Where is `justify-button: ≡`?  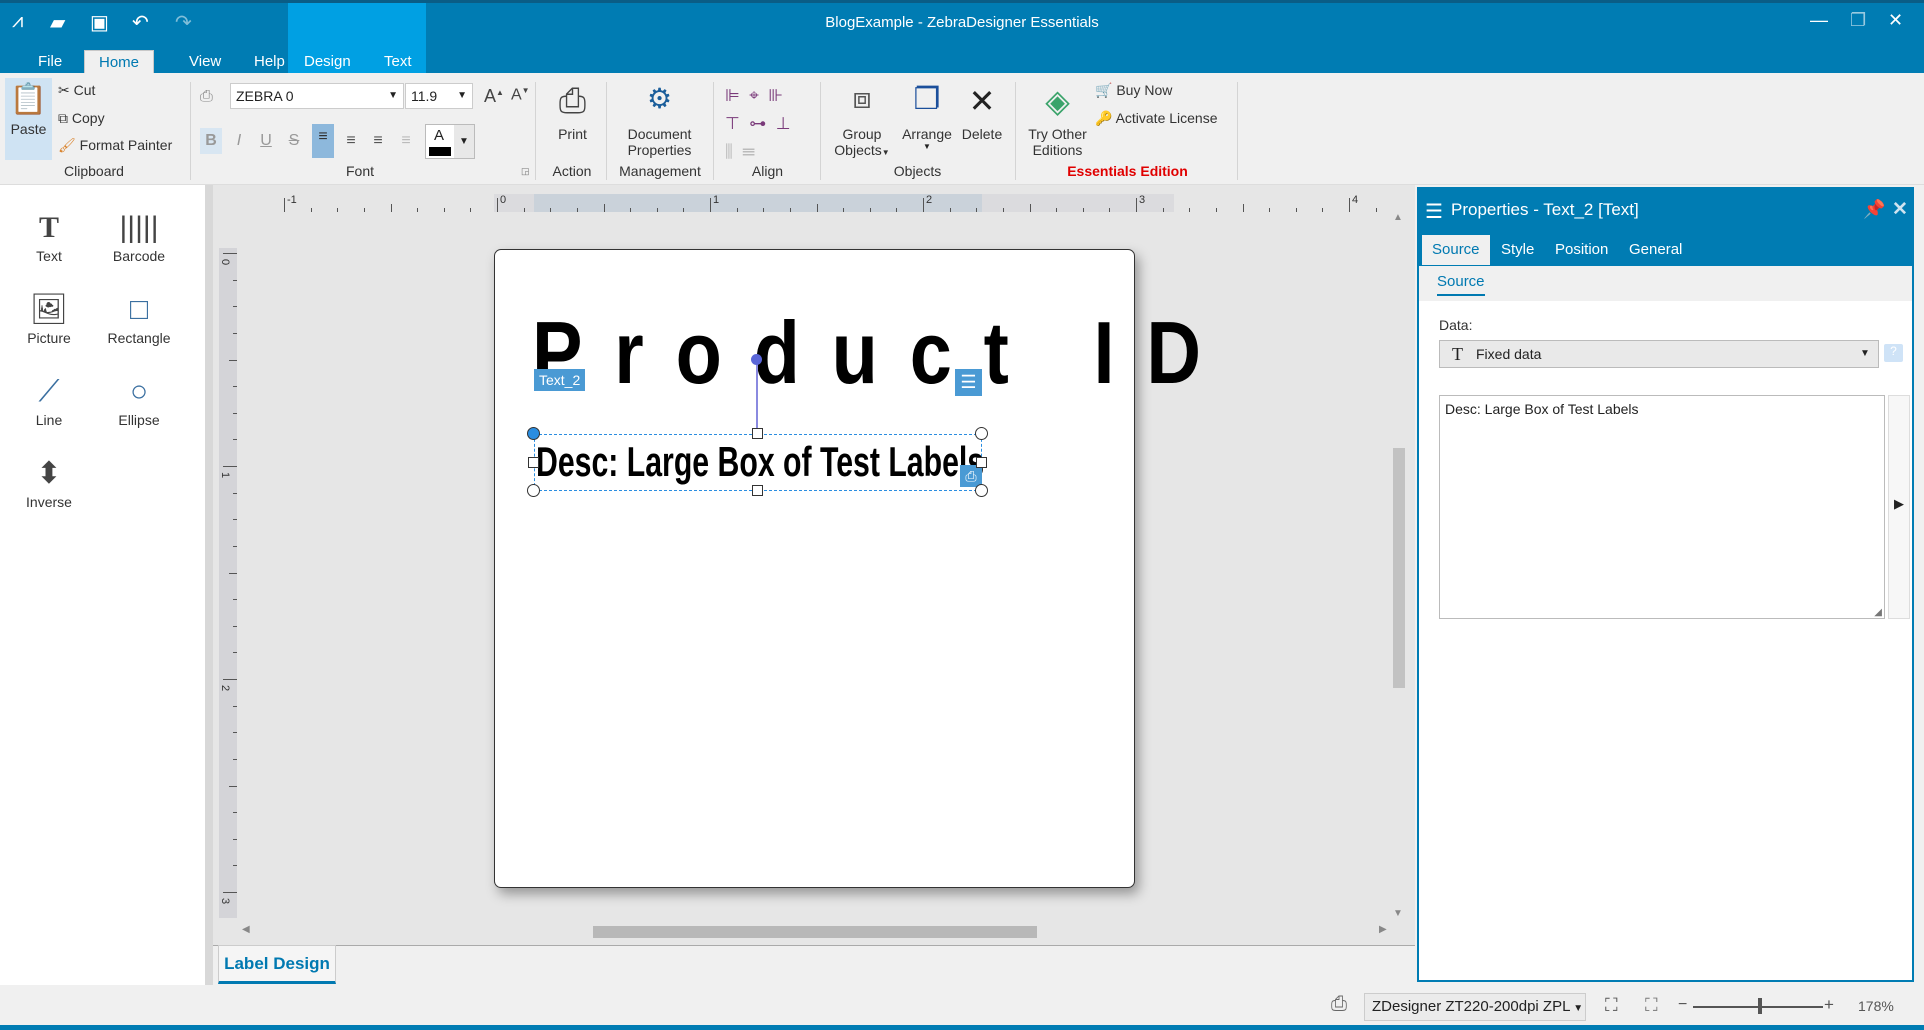 justify-button: ≡ is located at coordinates (406, 141).